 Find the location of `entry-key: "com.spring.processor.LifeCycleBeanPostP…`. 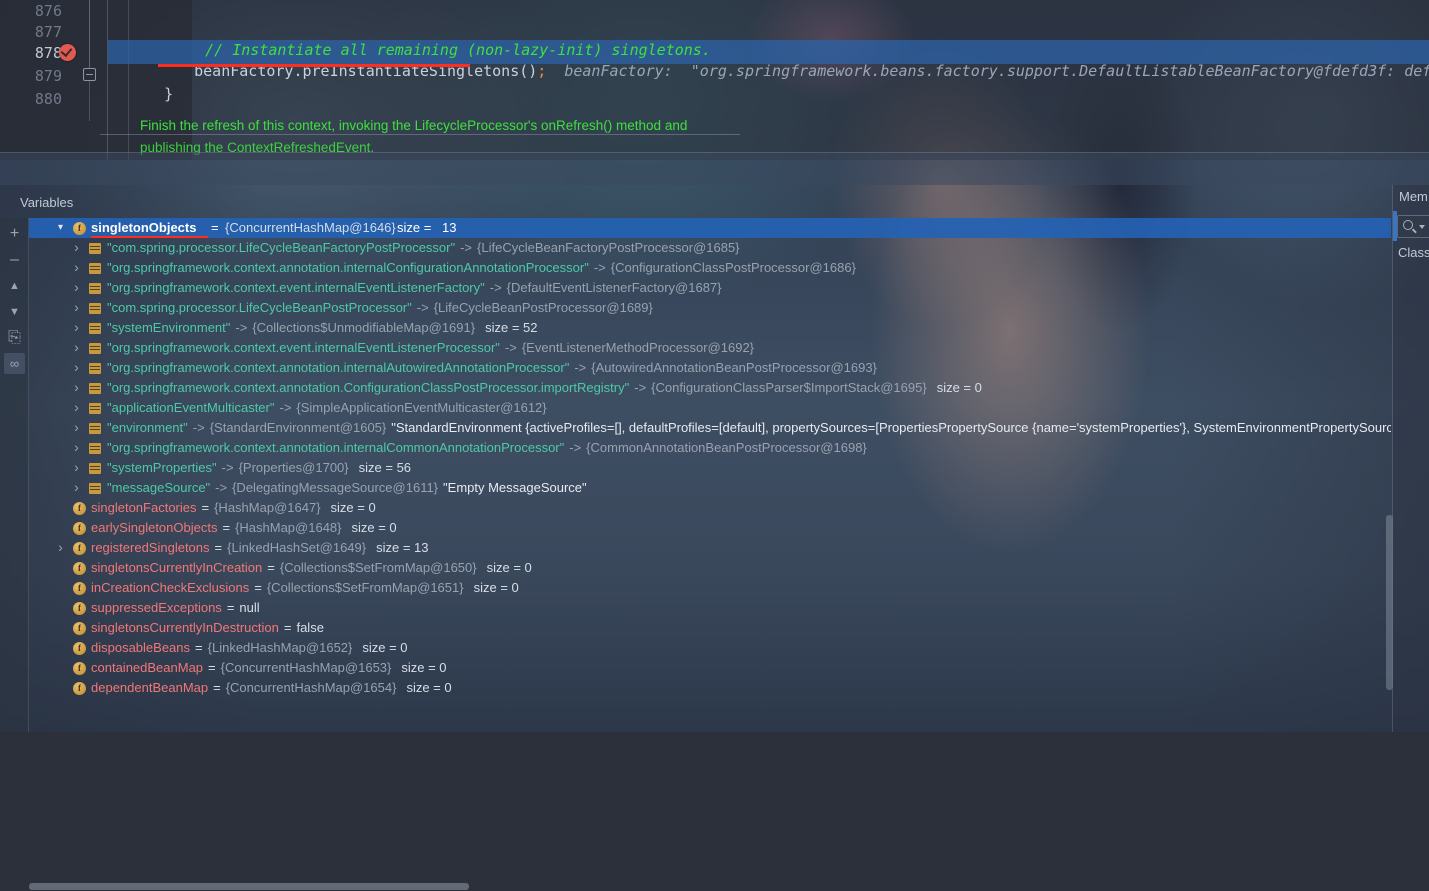

entry-key: "com.spring.processor.LifeCycleBeanPostP… is located at coordinates (259, 307).